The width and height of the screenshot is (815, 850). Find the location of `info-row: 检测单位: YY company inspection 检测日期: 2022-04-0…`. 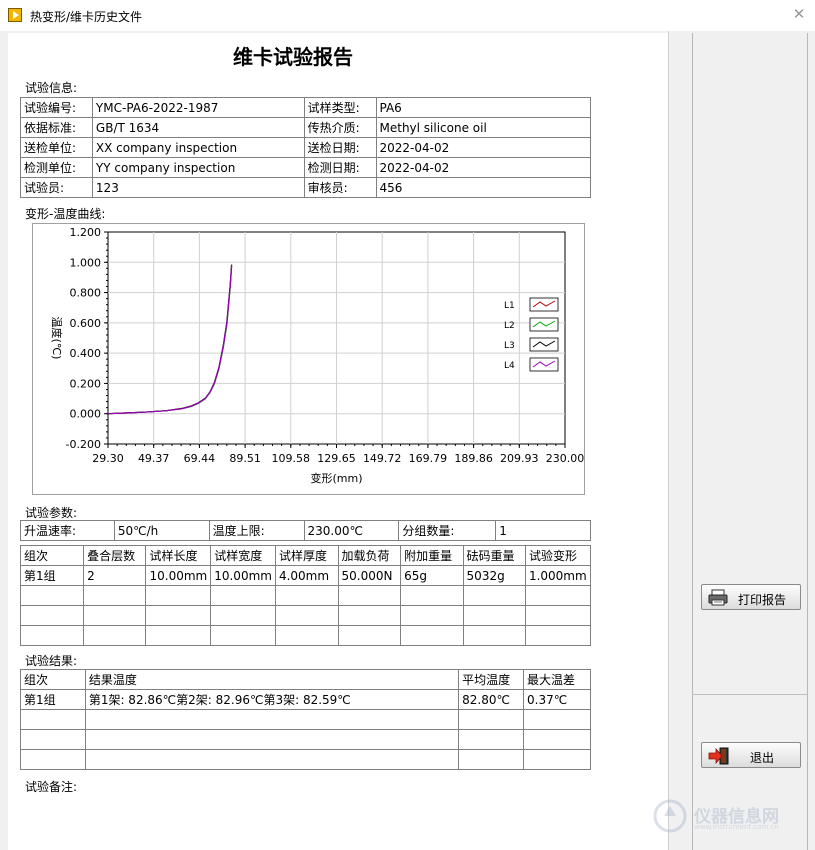

info-row: 检测单位: YY company inspection 检测日期: 2022-04-0… is located at coordinates (305, 167).